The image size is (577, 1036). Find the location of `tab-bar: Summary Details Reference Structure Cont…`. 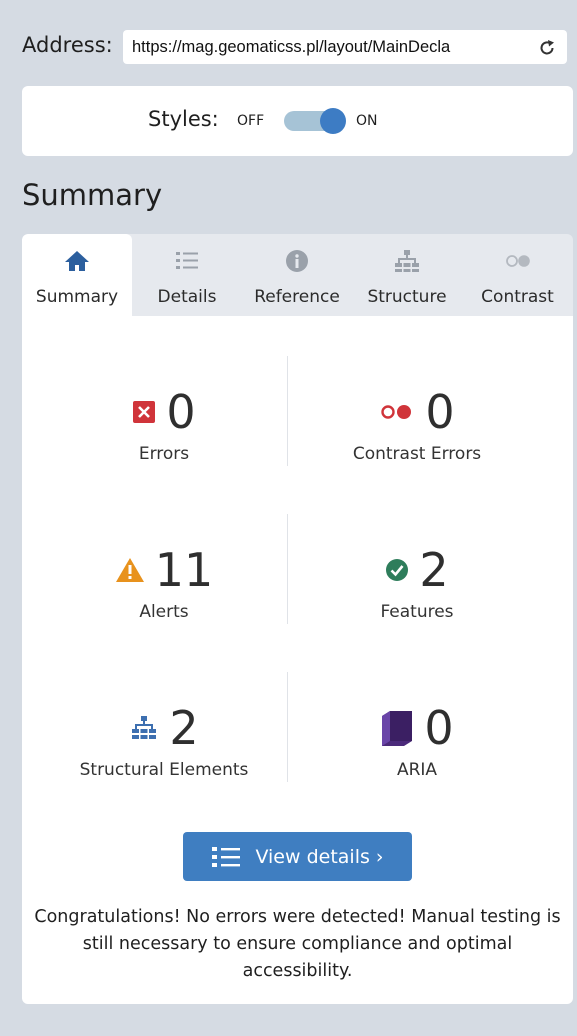

tab-bar: Summary Details Reference Structure Cont… is located at coordinates (297, 275).